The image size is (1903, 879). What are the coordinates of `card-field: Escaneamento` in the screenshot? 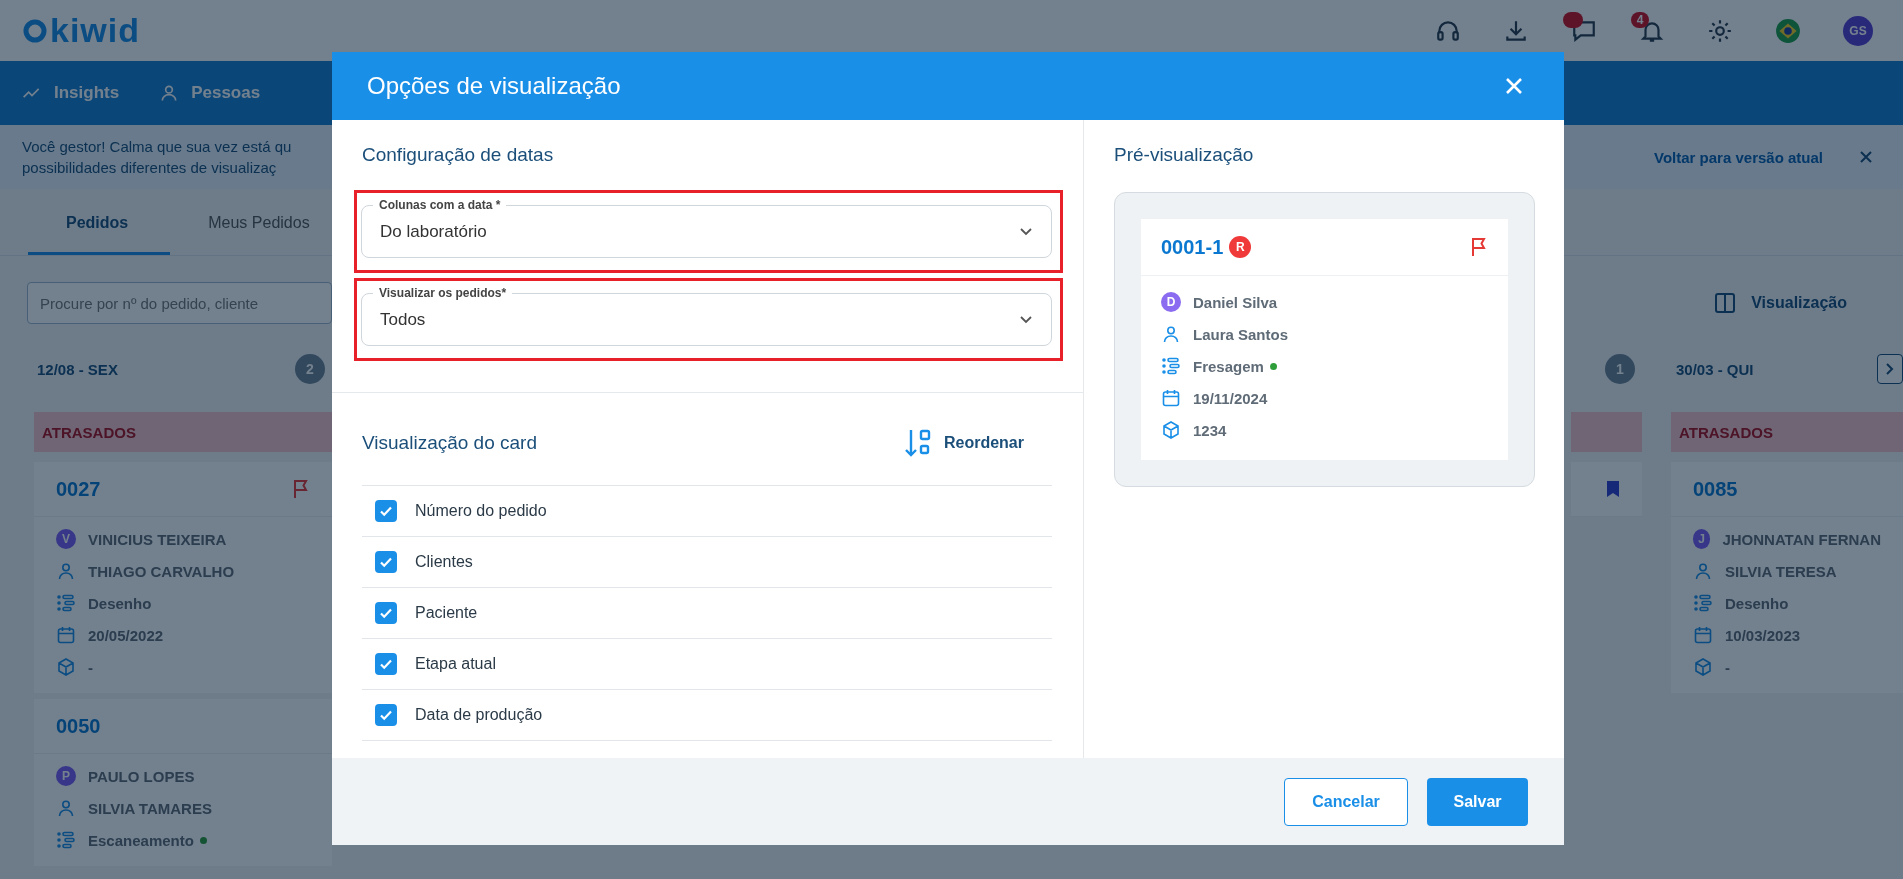 It's located at (141, 840).